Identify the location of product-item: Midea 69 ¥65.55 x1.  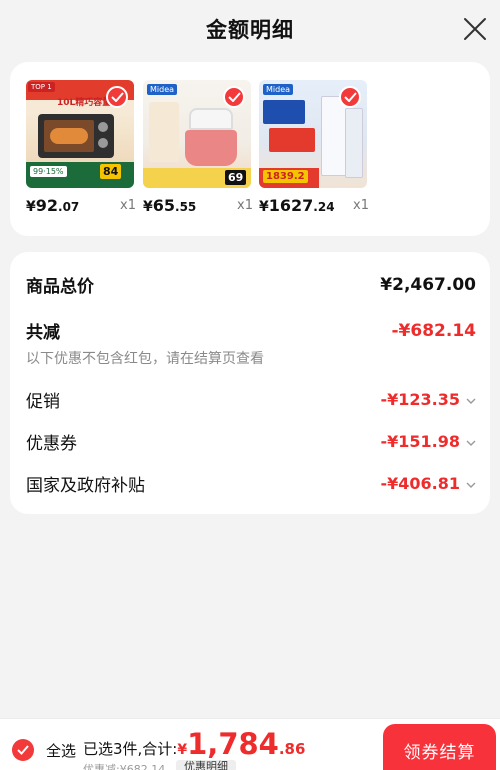
(198, 147).